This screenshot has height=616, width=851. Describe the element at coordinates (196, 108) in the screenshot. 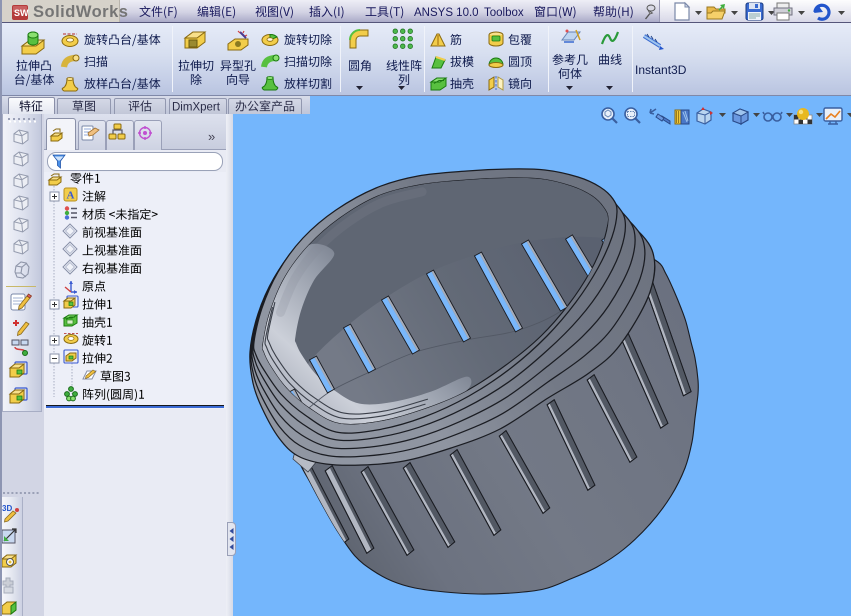

I see `svg-text: DimXpert` at that location.